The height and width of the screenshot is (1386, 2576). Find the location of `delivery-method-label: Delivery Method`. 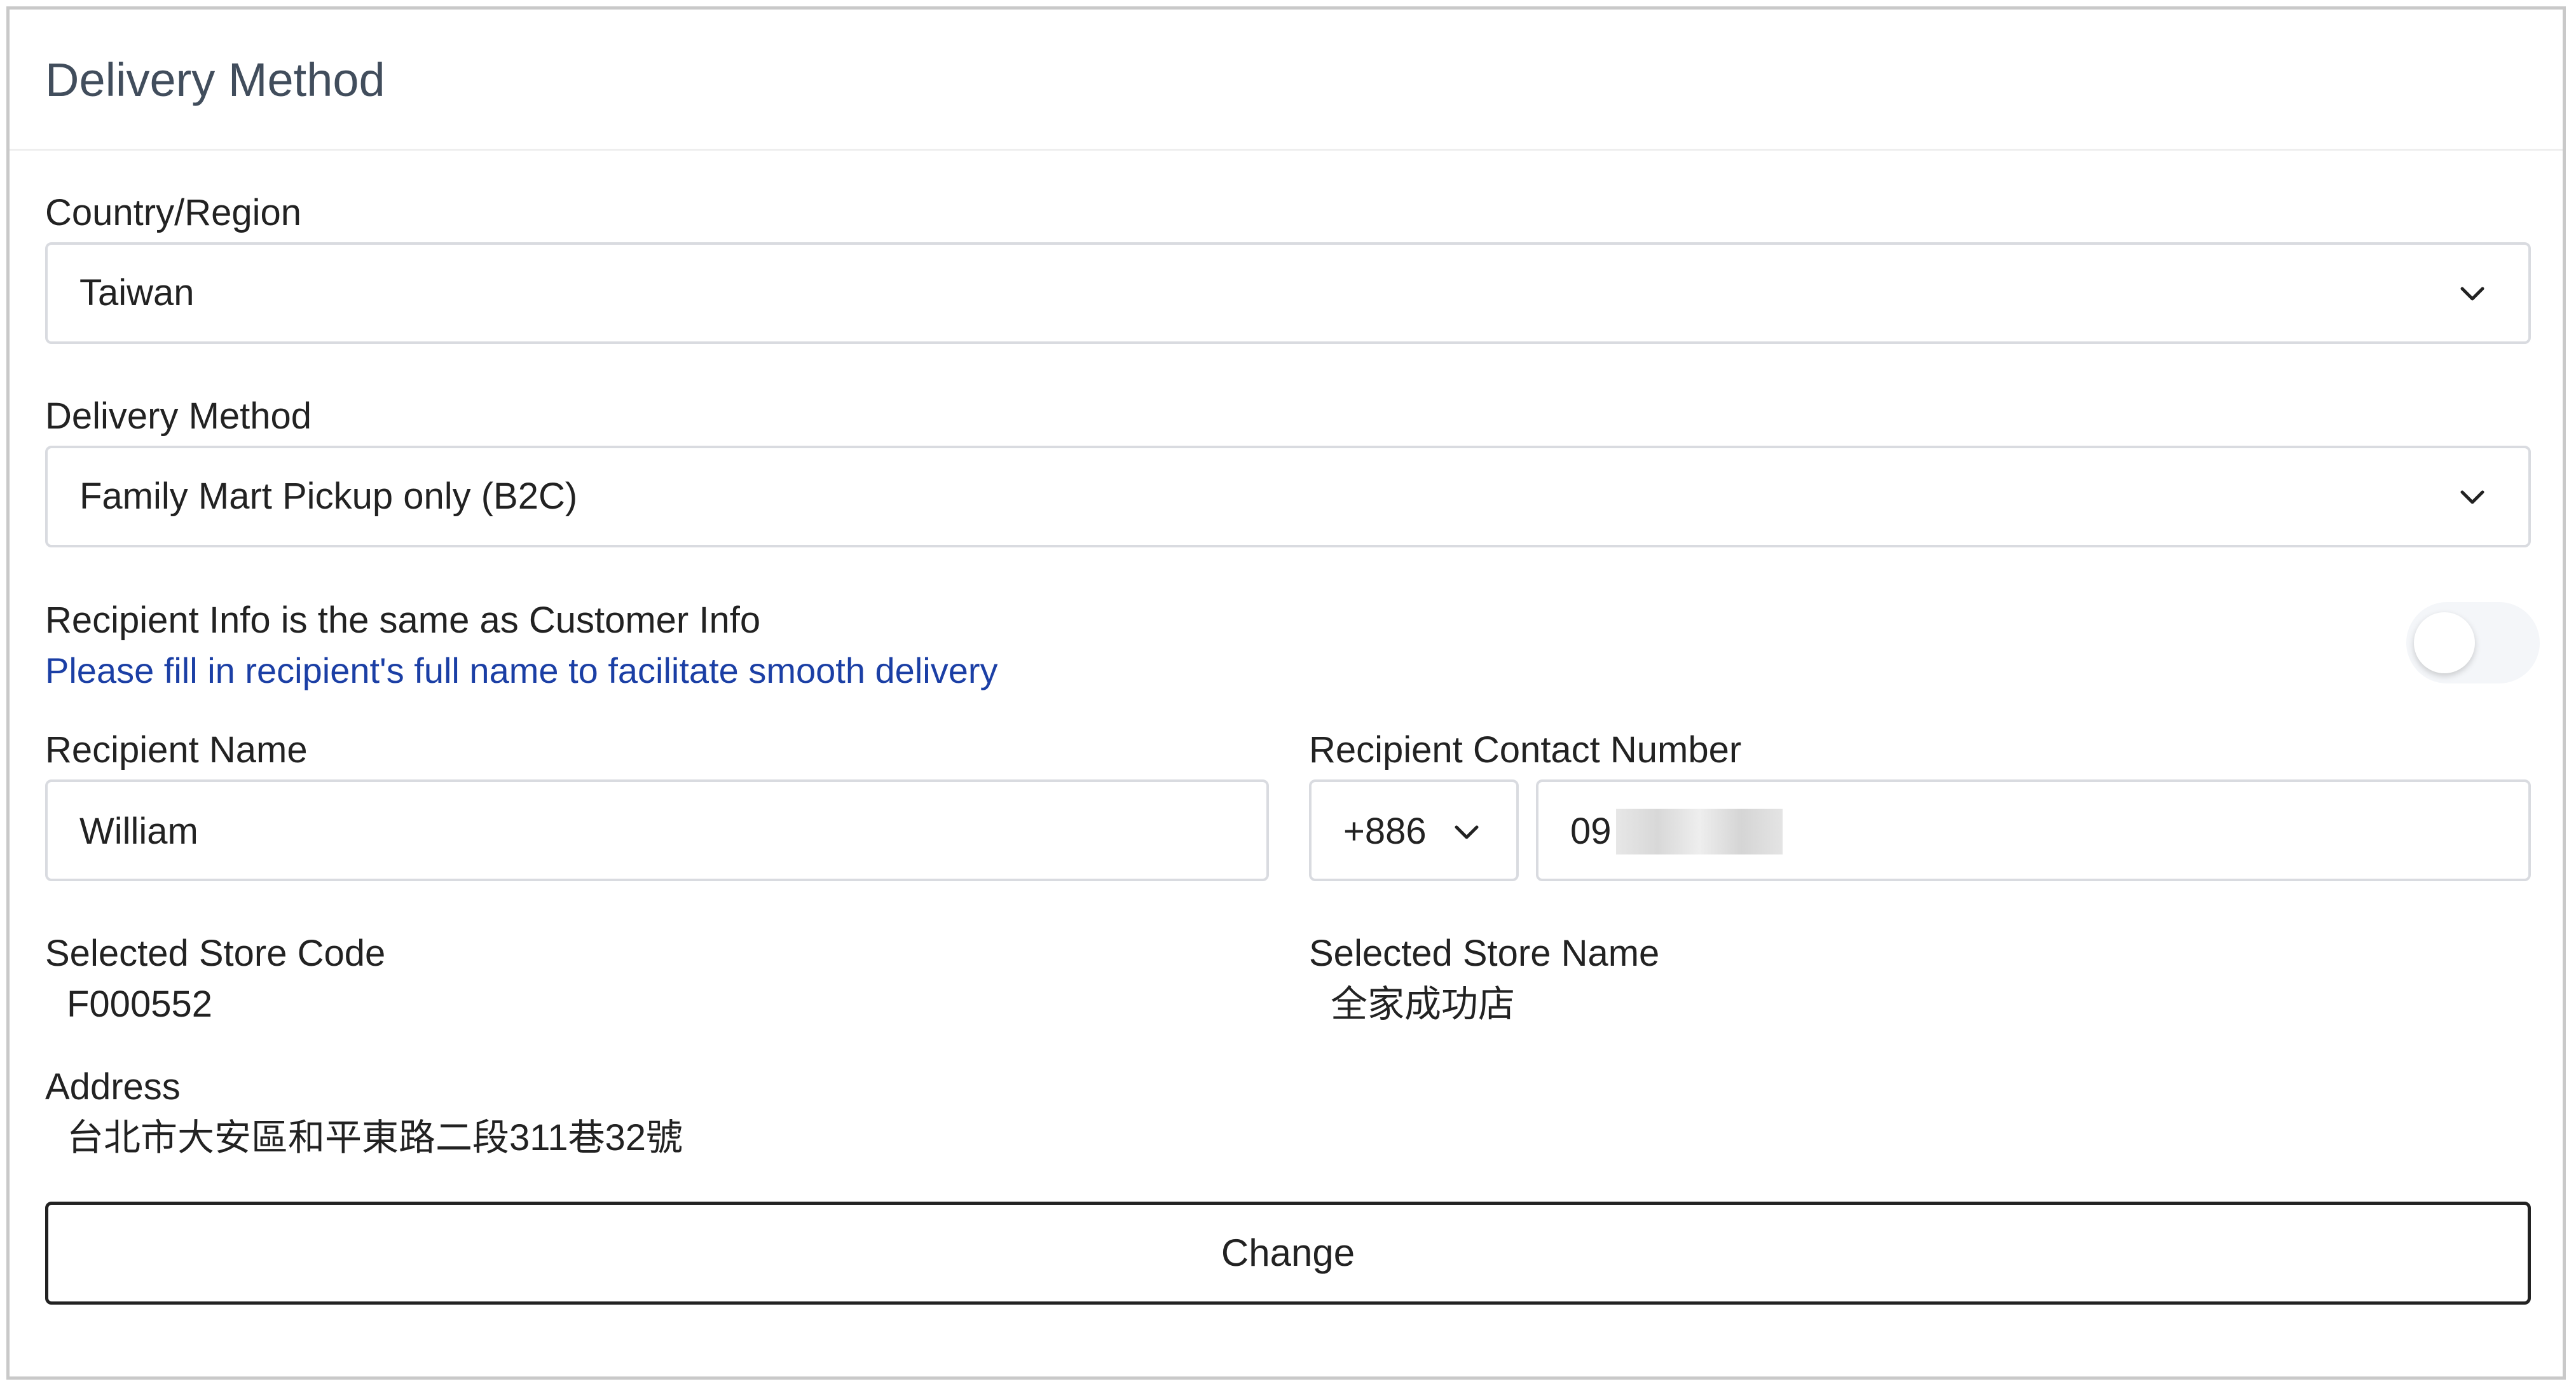

delivery-method-label: Delivery Method is located at coordinates (178, 416).